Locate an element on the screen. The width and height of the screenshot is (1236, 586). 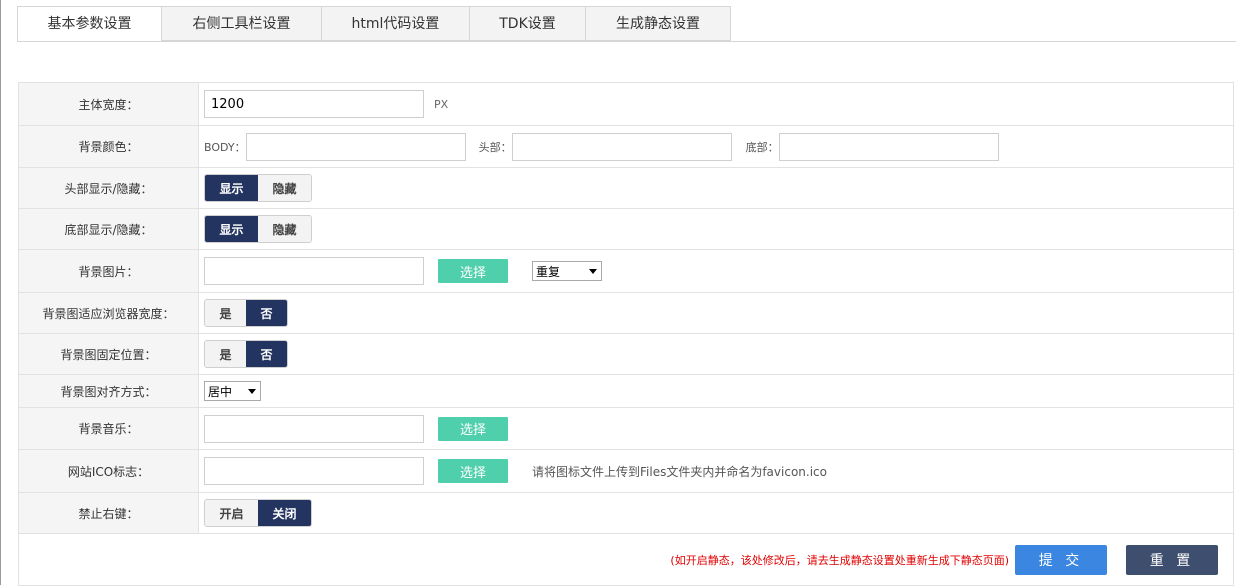
row-bg-fit: 背景图适应浏览器宽度： 是 否 is located at coordinates (626, 313).